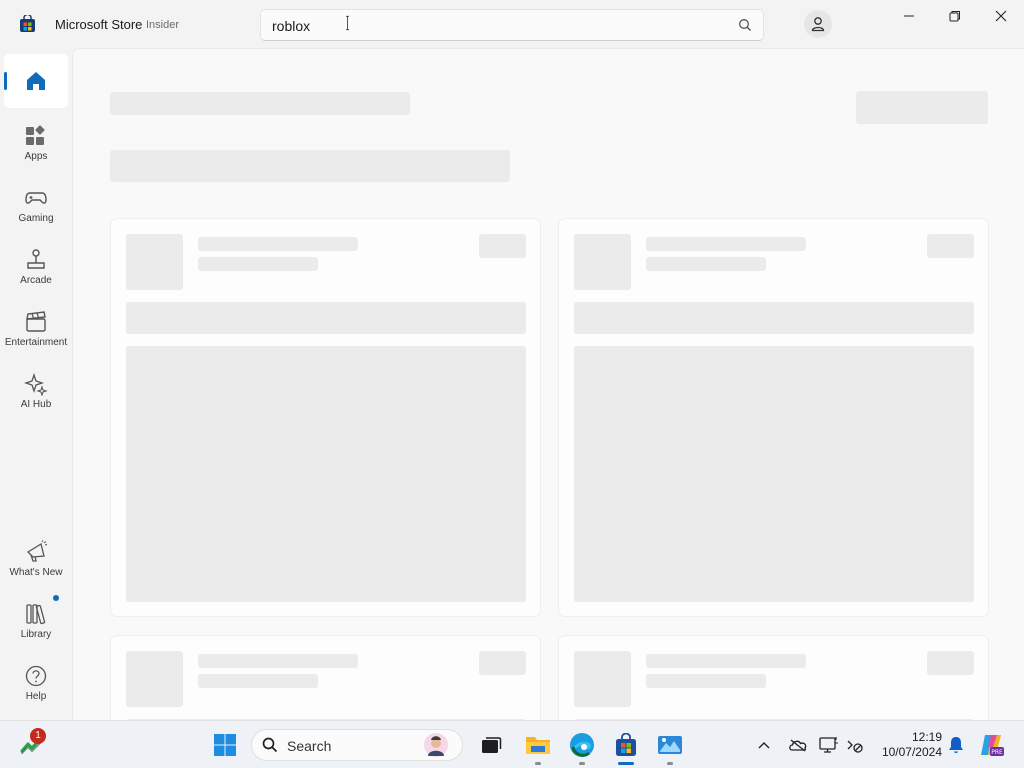 This screenshot has width=1024, height=768. What do you see at coordinates (225, 745) in the screenshot?
I see `start-button` at bounding box center [225, 745].